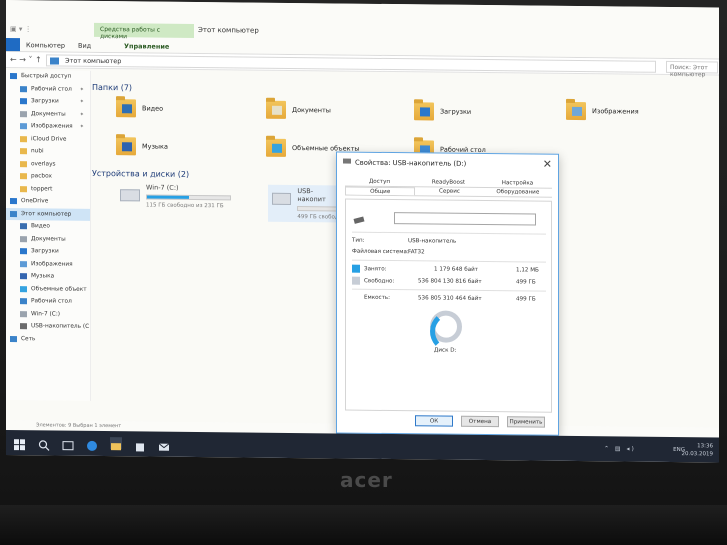  Describe the element at coordinates (23, 126) in the screenshot. I see `image-icon` at that location.